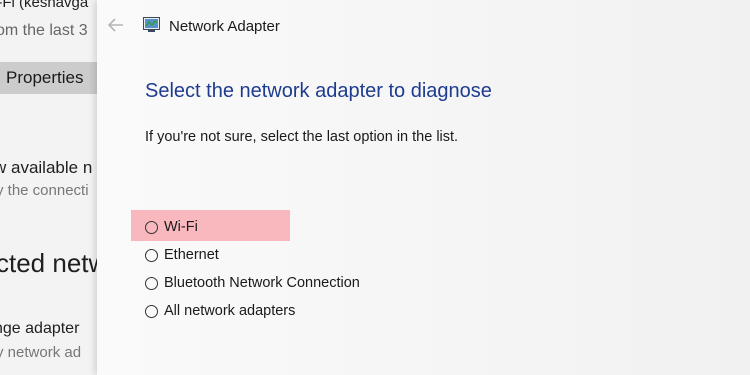 The image size is (750, 375). What do you see at coordinates (44, 190) in the screenshot?
I see `background-show-available-desc: y the connecti` at bounding box center [44, 190].